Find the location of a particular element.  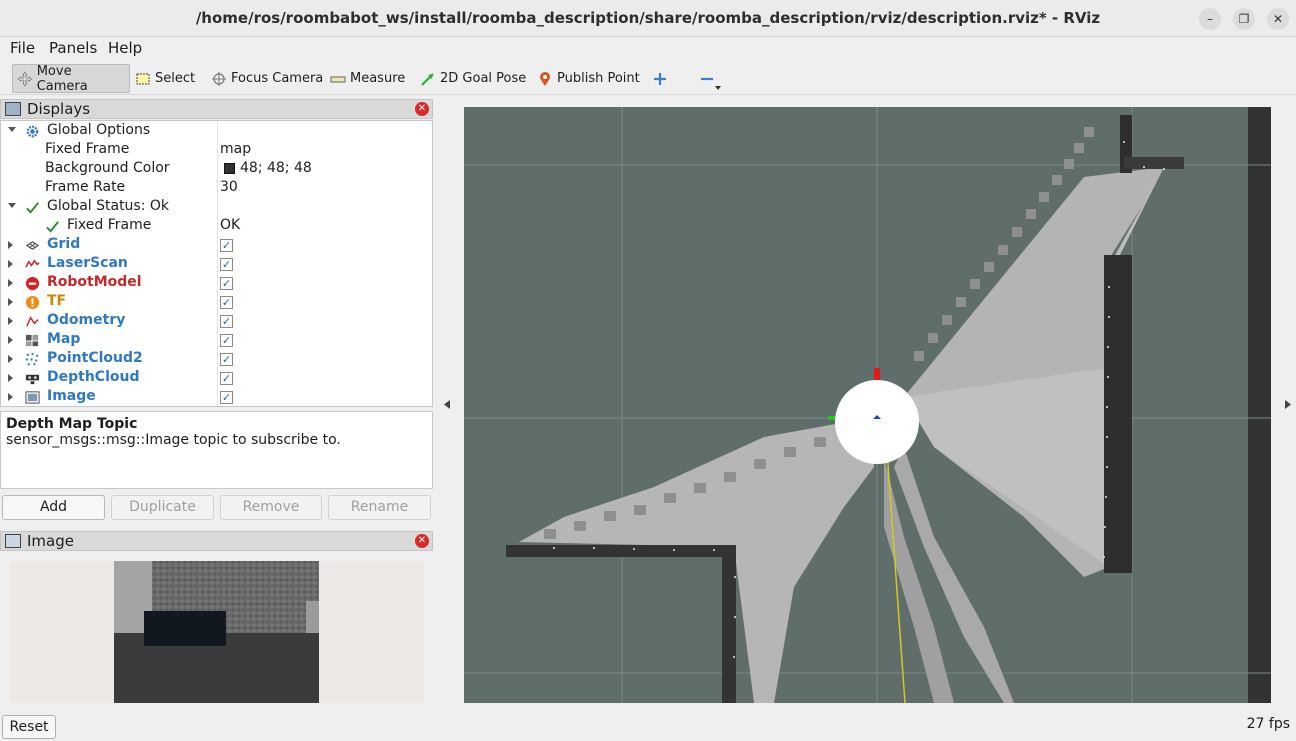

focus-camera-tool: Focus Camera is located at coordinates (267, 78).